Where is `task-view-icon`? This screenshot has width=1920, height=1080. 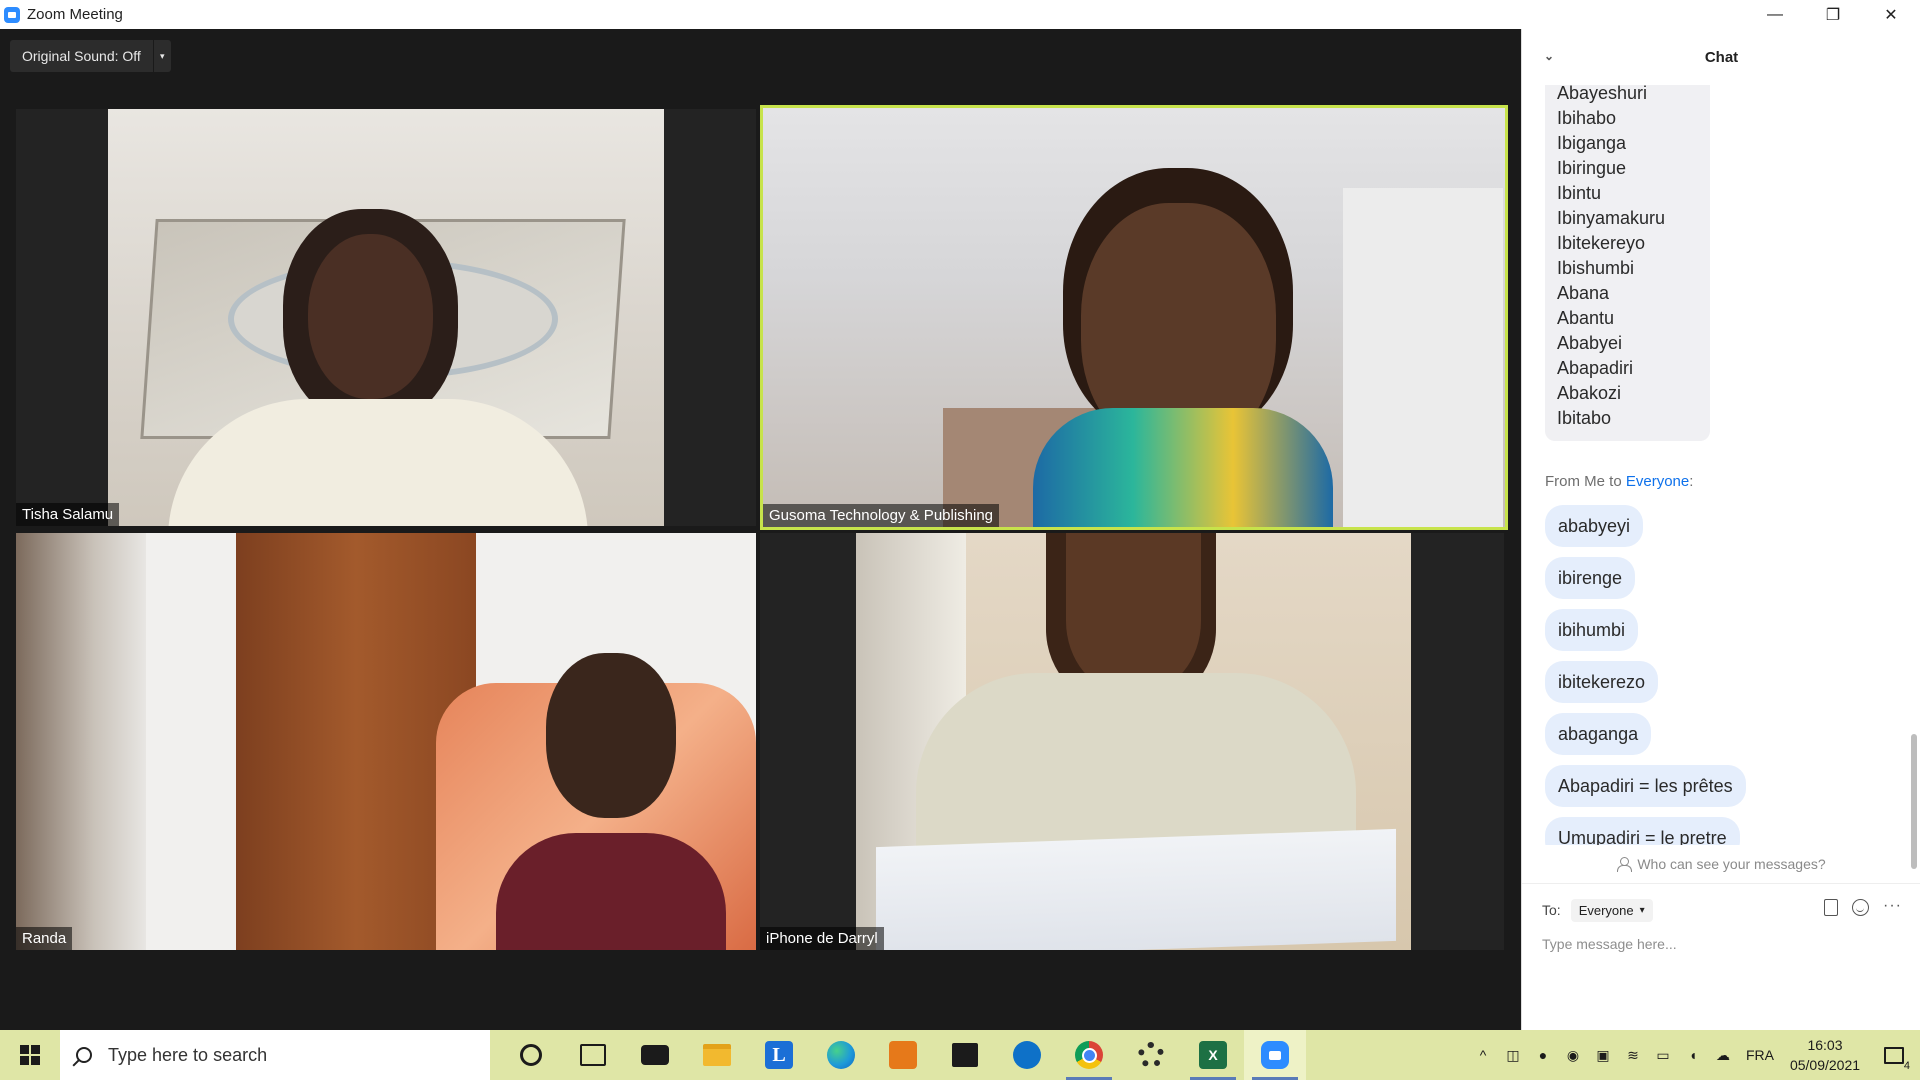
task-view-icon is located at coordinates (593, 1055).